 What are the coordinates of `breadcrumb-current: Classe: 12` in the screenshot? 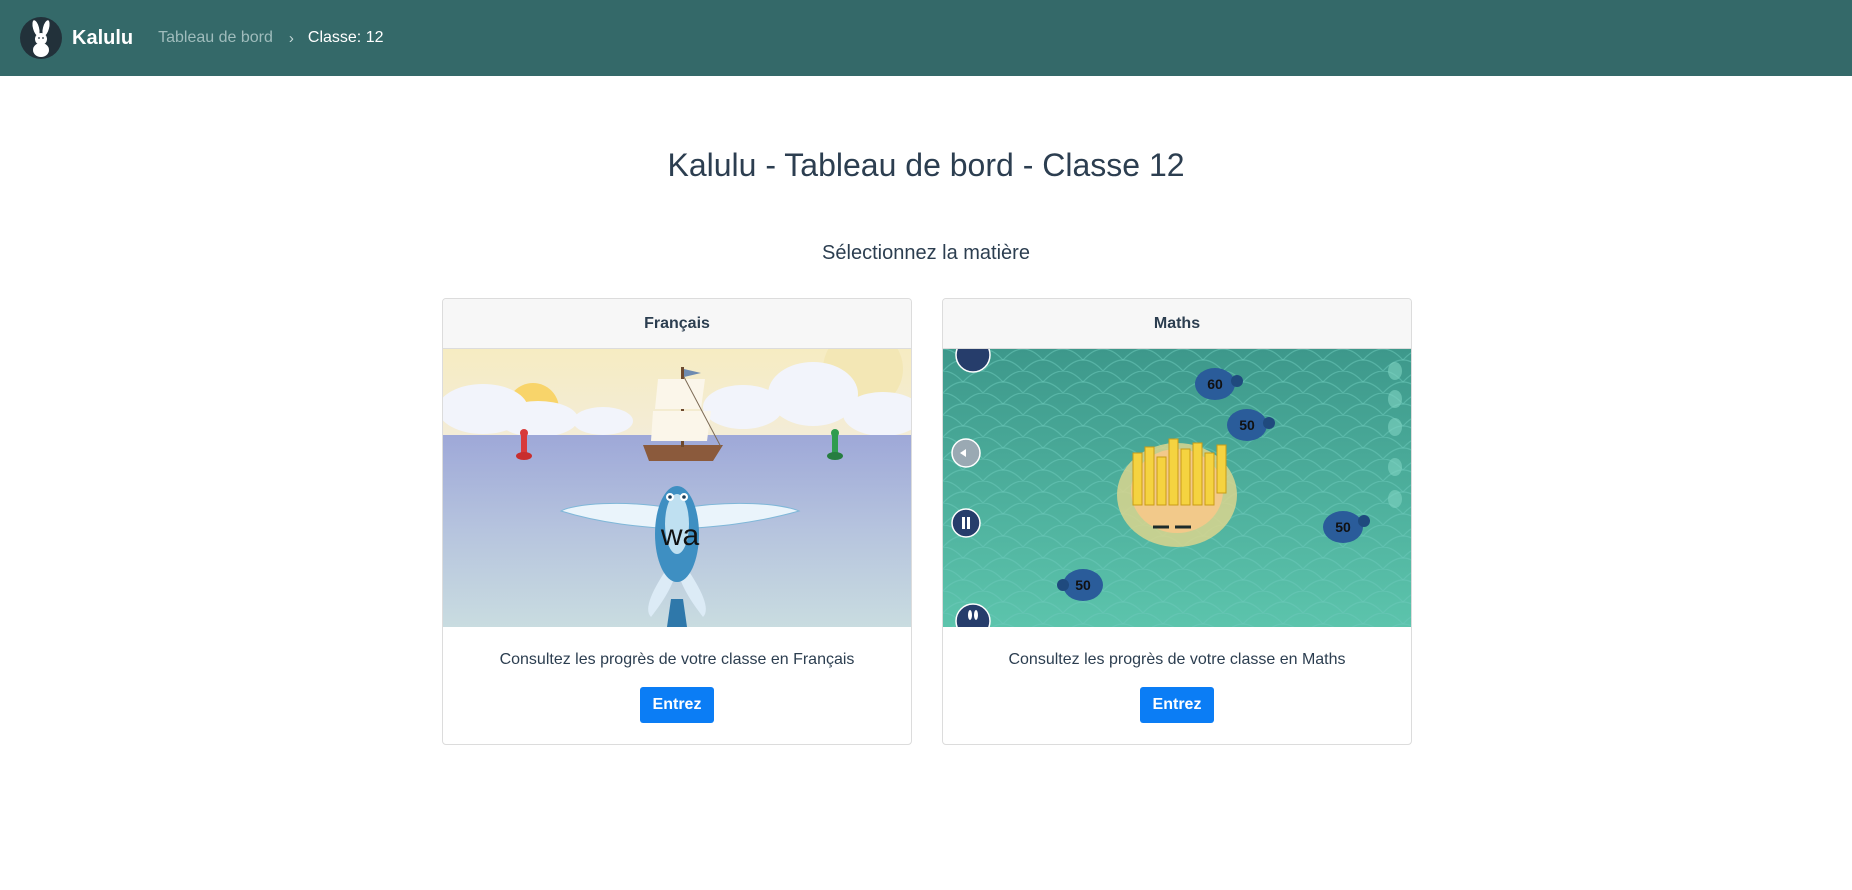 It's located at (345, 37).